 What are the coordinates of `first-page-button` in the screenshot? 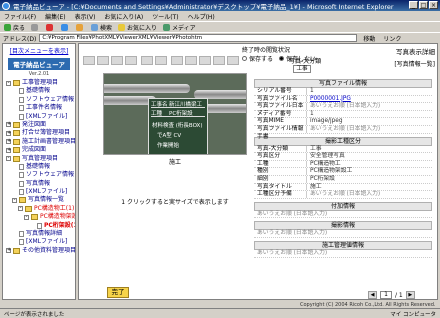 It's located at (89, 60).